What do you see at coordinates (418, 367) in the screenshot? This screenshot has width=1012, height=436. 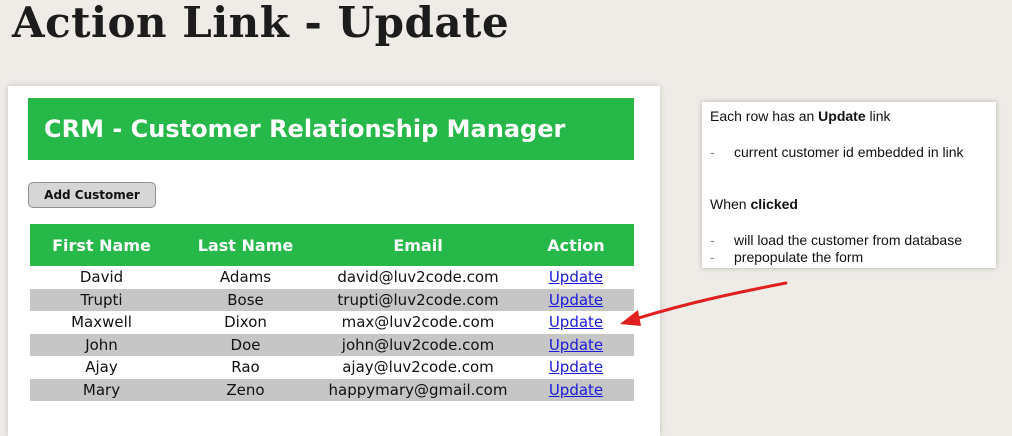 I see `email-cell: ajay@luv2code.com` at bounding box center [418, 367].